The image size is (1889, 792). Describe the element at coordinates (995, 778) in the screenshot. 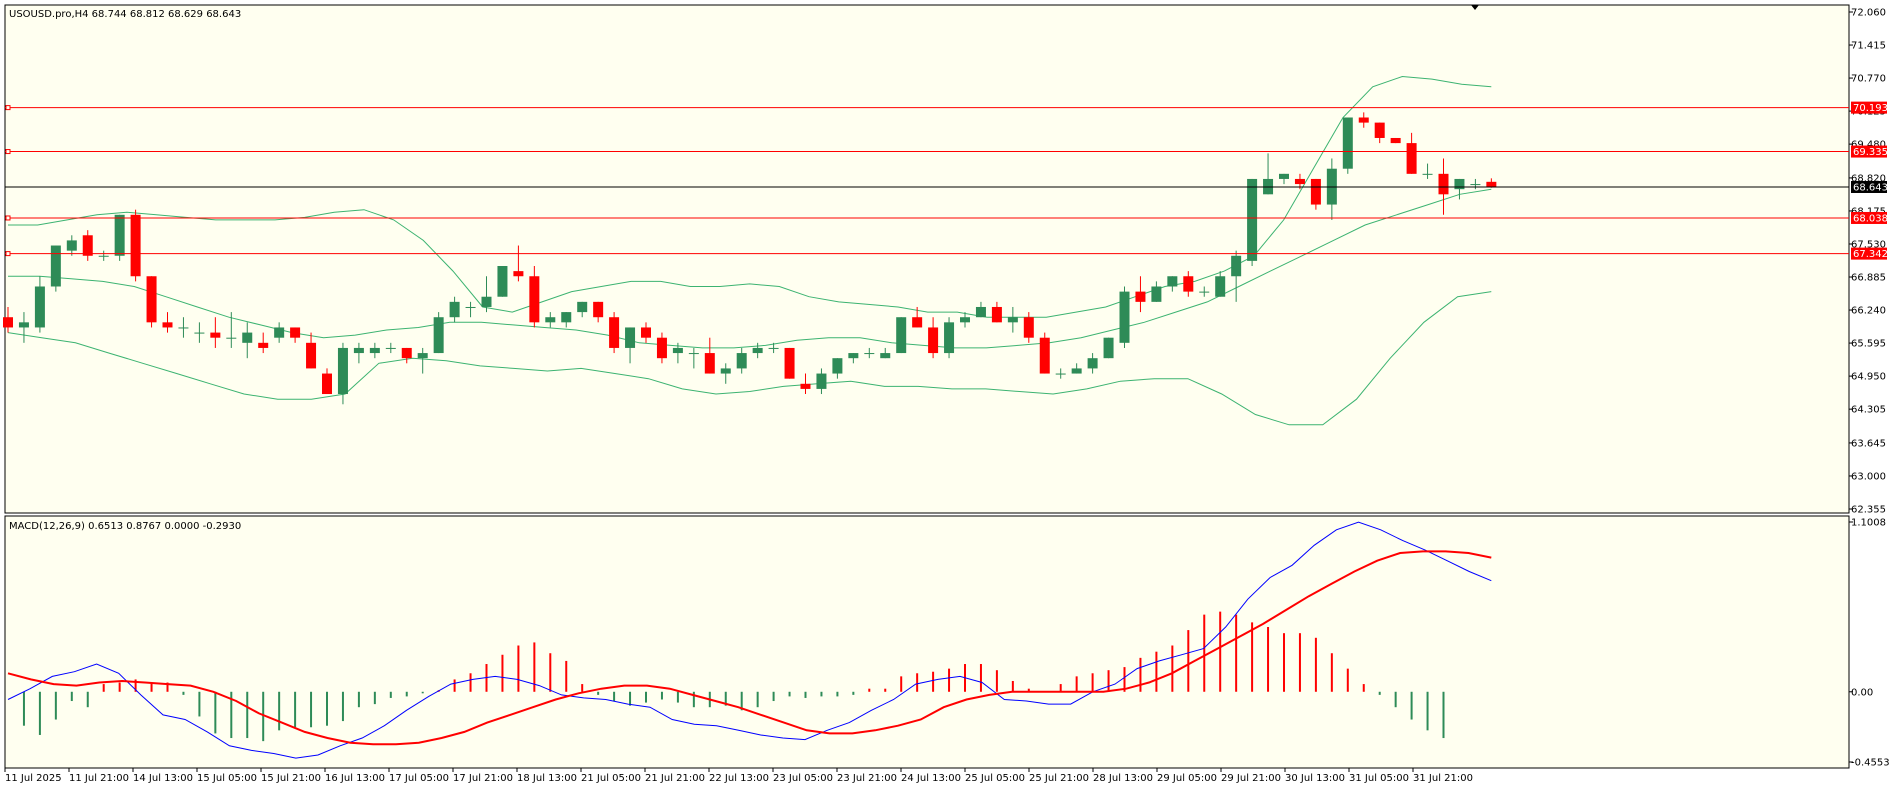

I see `time-axis-label: 25 Jul 05:00` at that location.